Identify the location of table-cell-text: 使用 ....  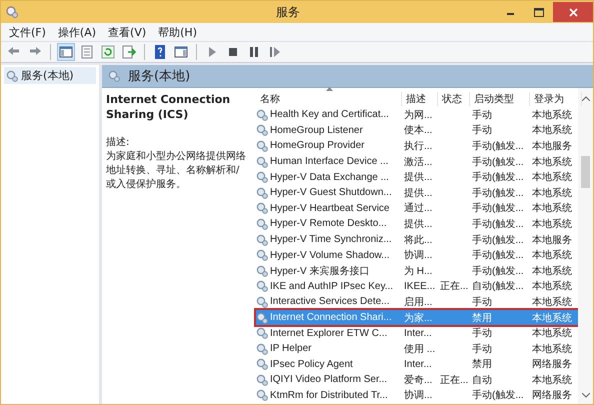
(419, 349).